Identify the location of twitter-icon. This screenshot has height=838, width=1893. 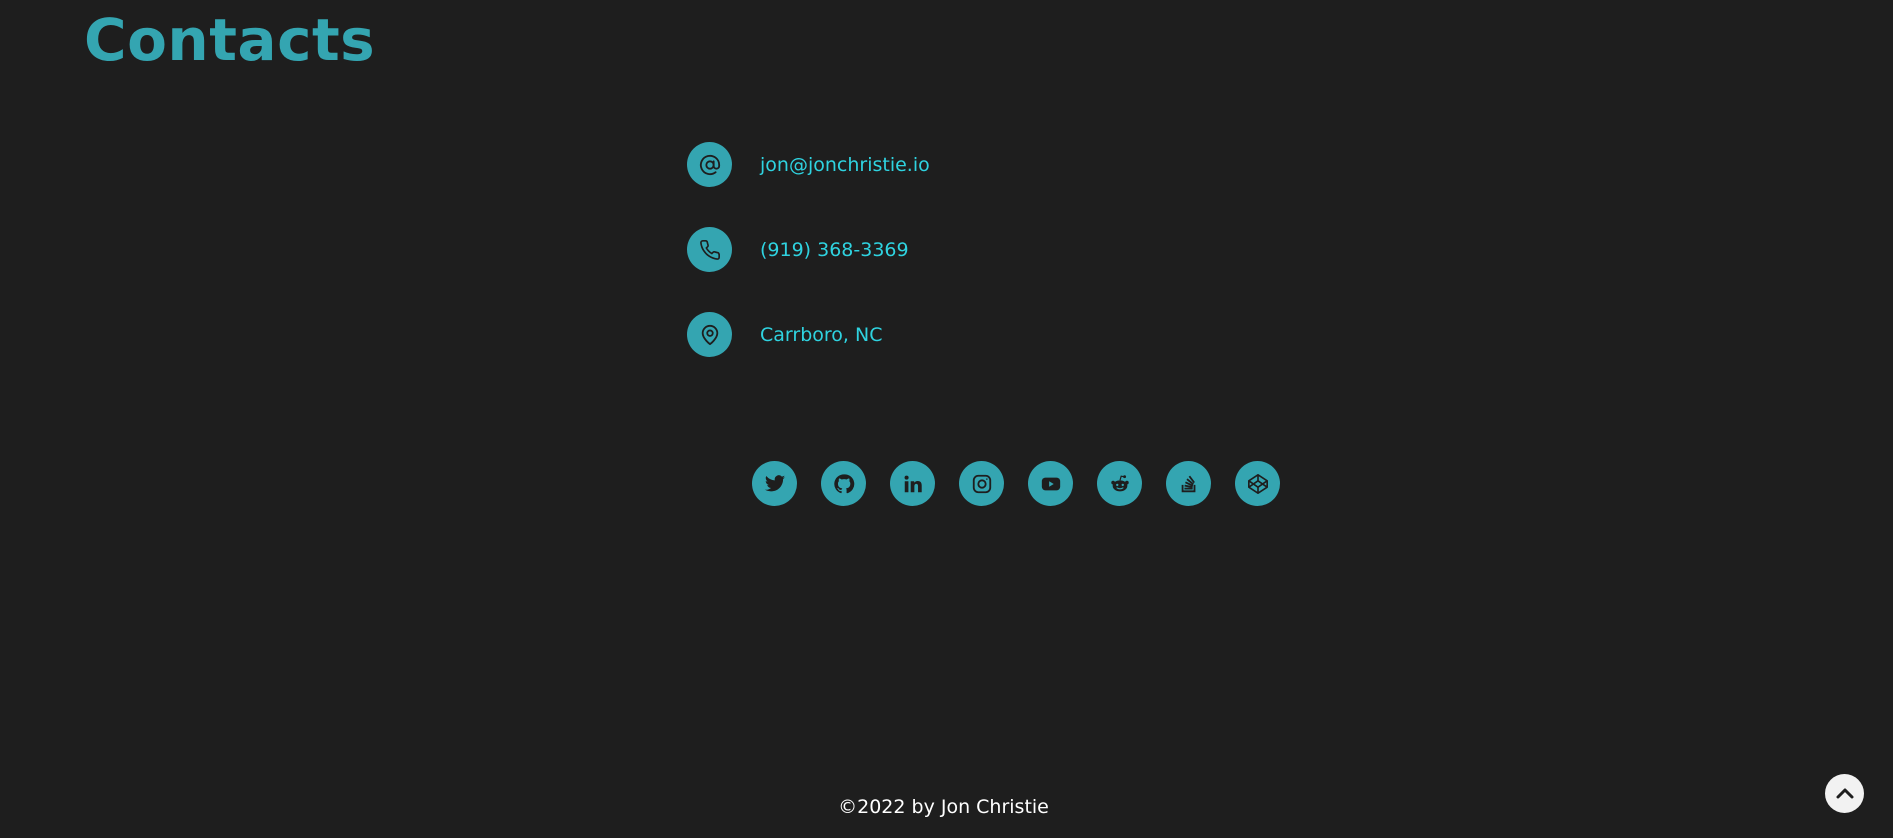
(774, 483).